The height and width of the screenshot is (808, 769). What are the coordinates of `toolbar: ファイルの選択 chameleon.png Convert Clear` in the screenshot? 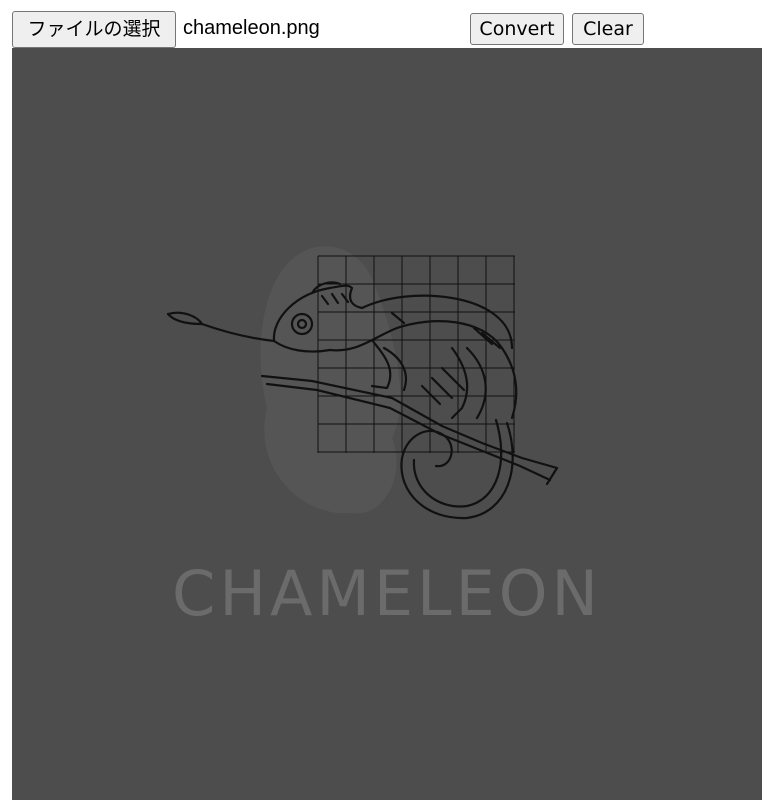 It's located at (387, 29).